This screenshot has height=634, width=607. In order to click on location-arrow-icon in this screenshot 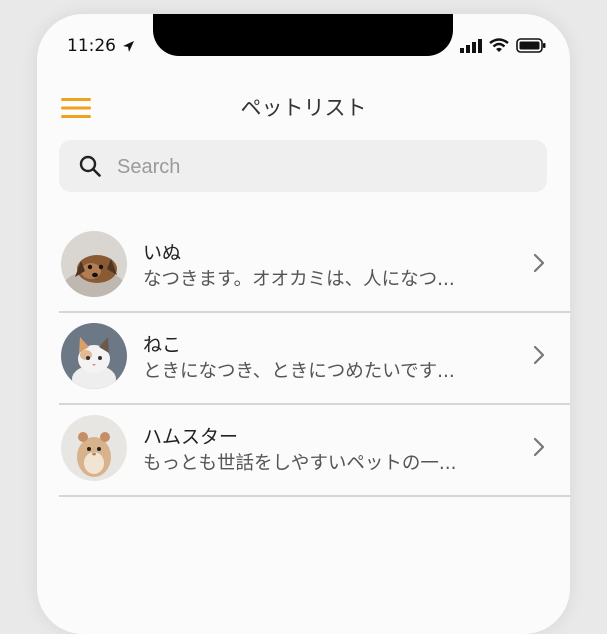, I will do `click(128, 46)`.